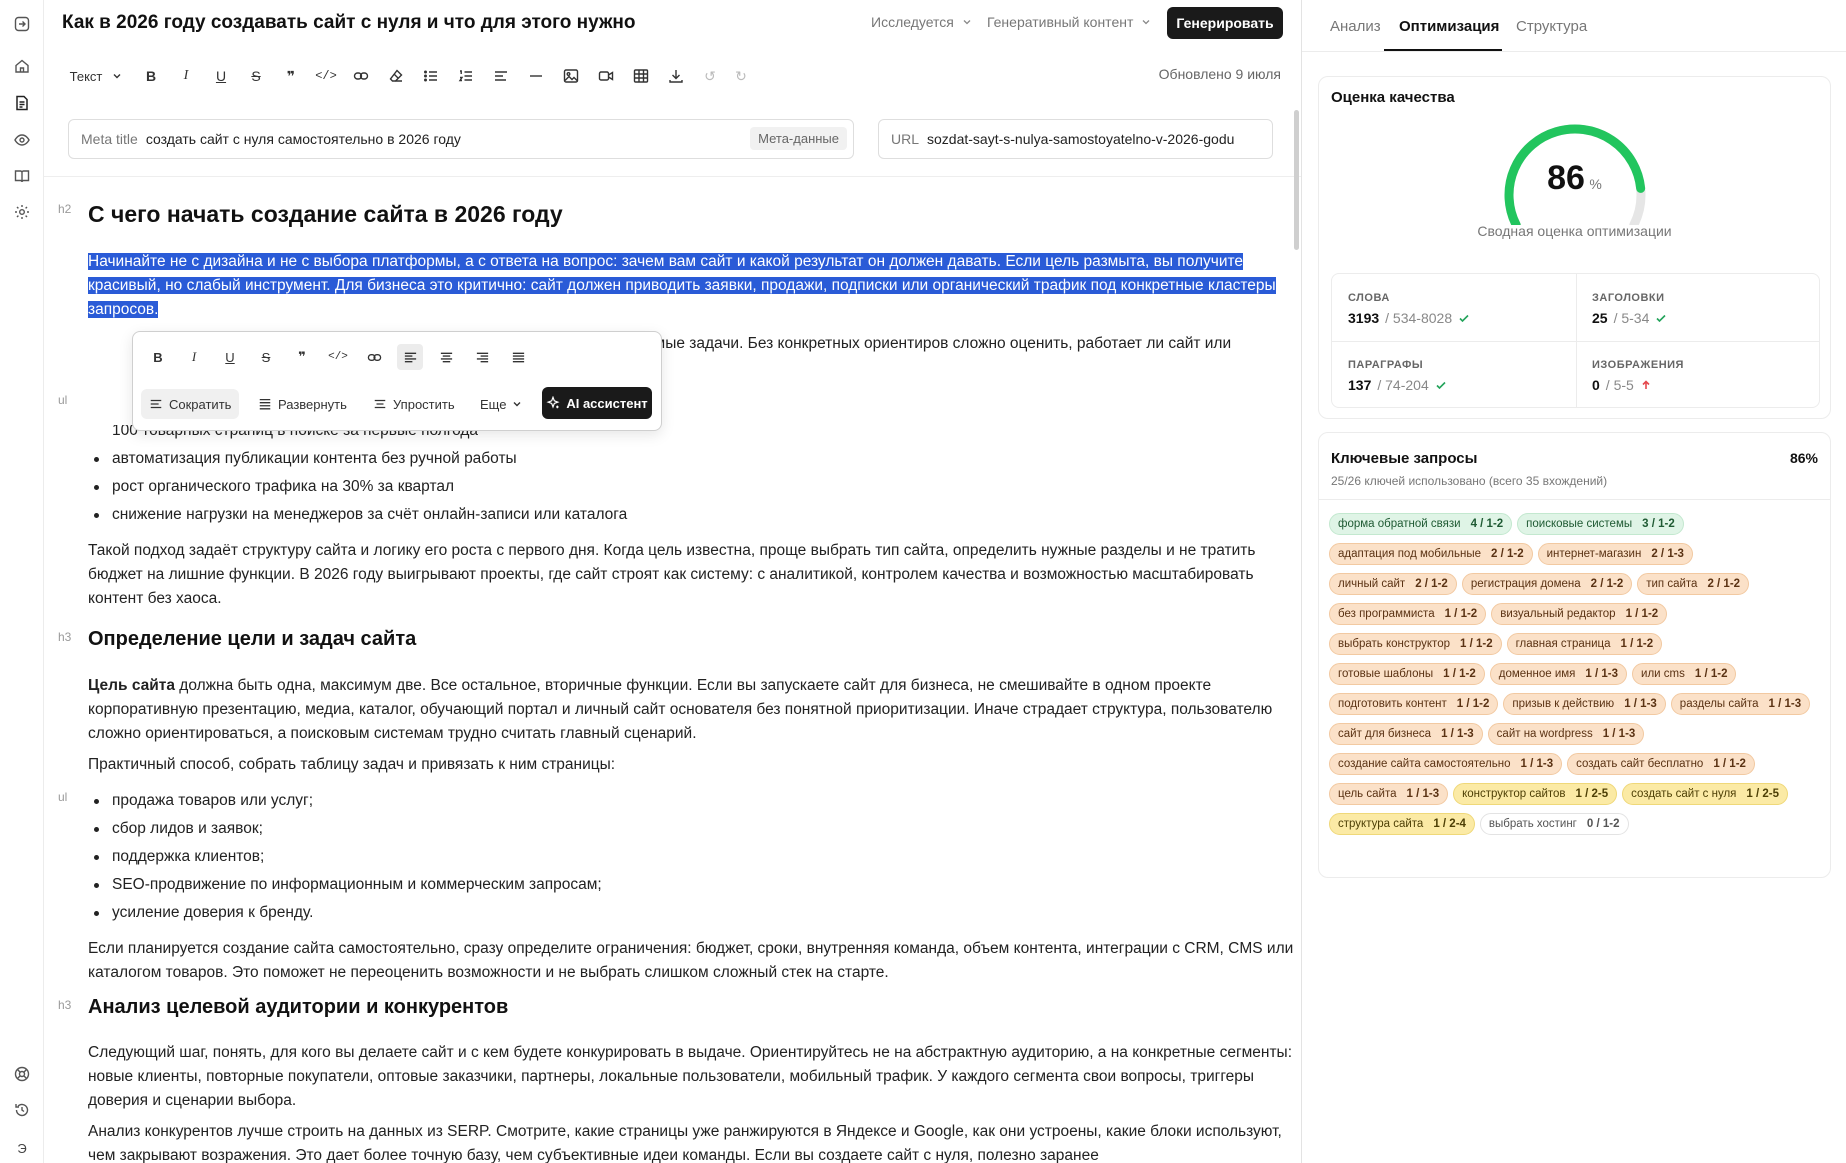 The image size is (1846, 1163). Describe the element at coordinates (710, 76) in the screenshot. I see `undo-icon: ↺` at that location.